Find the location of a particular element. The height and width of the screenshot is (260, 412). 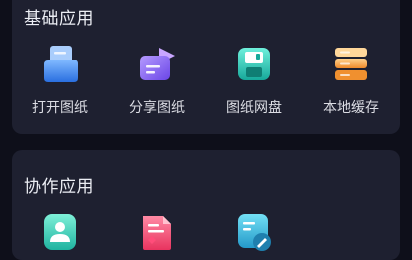

document-button is located at coordinates (157, 232).